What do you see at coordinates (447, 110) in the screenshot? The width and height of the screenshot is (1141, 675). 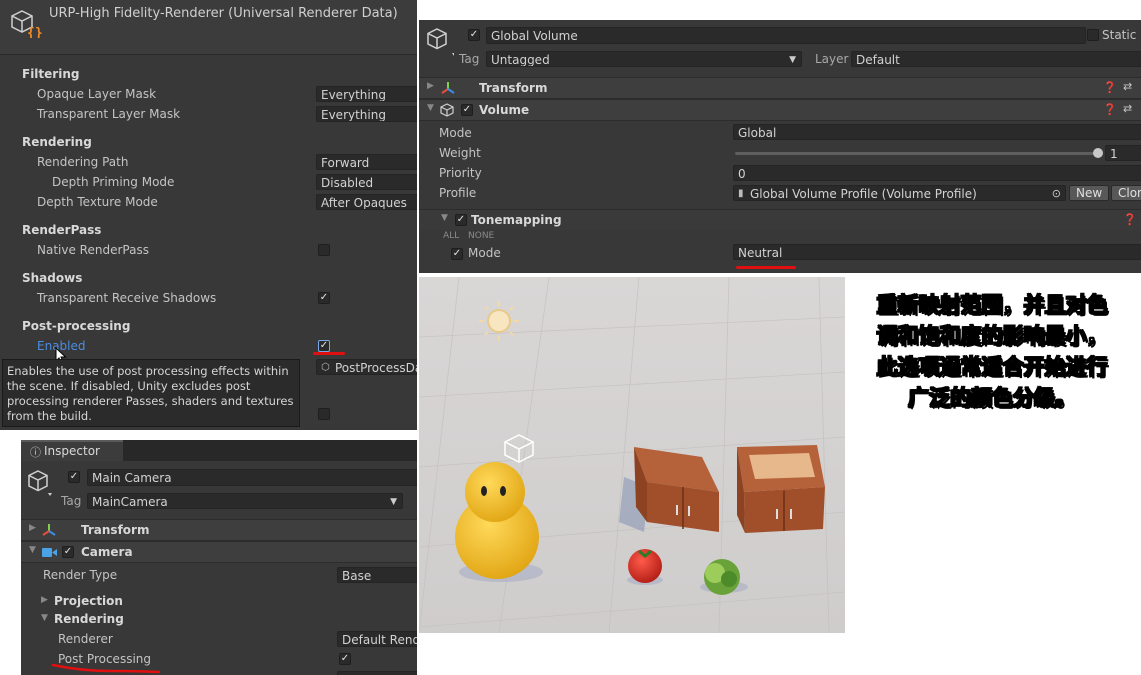 I see `volume-cube-icon` at bounding box center [447, 110].